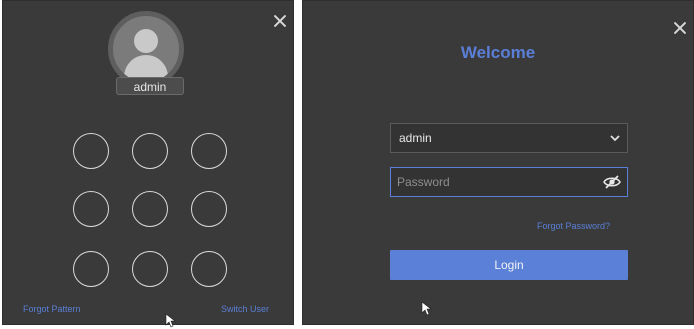 This screenshot has height=329, width=694. I want to click on username-select: admin, so click(509, 138).